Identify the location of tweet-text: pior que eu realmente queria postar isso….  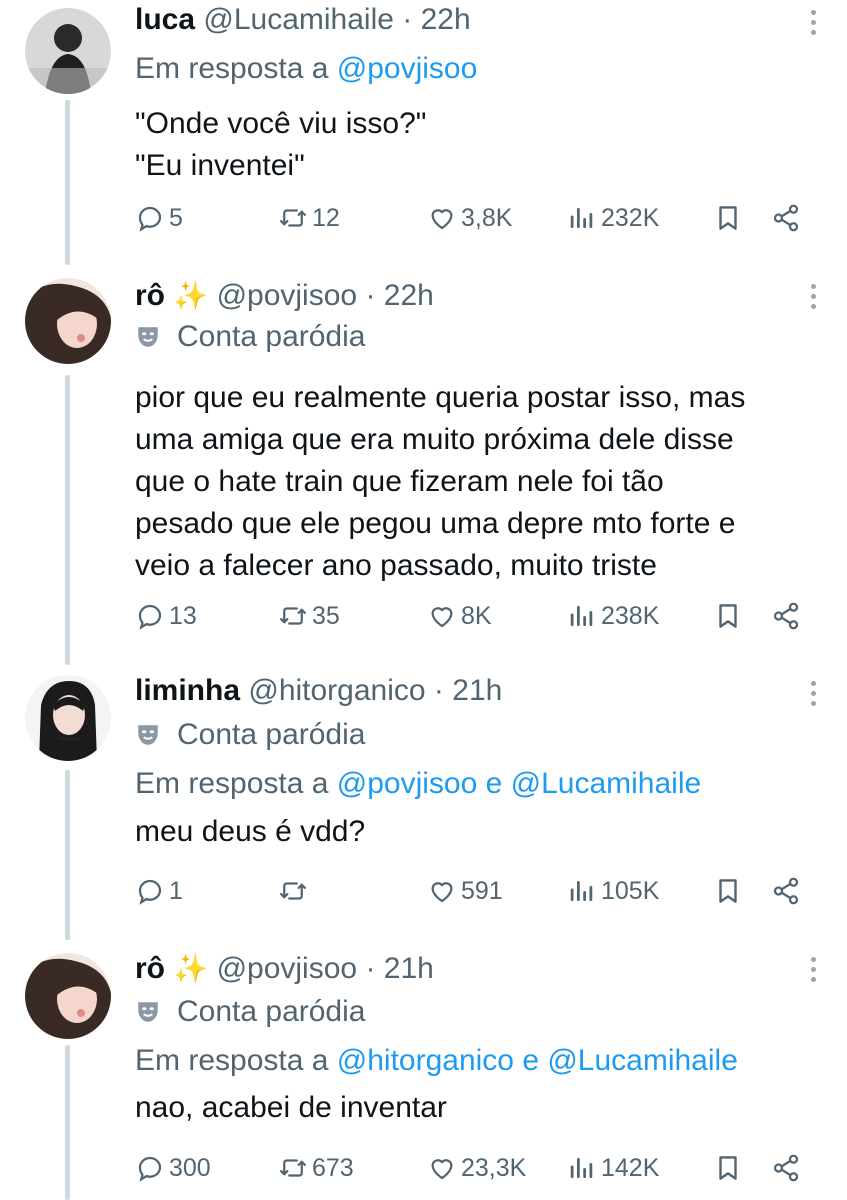
(440, 481).